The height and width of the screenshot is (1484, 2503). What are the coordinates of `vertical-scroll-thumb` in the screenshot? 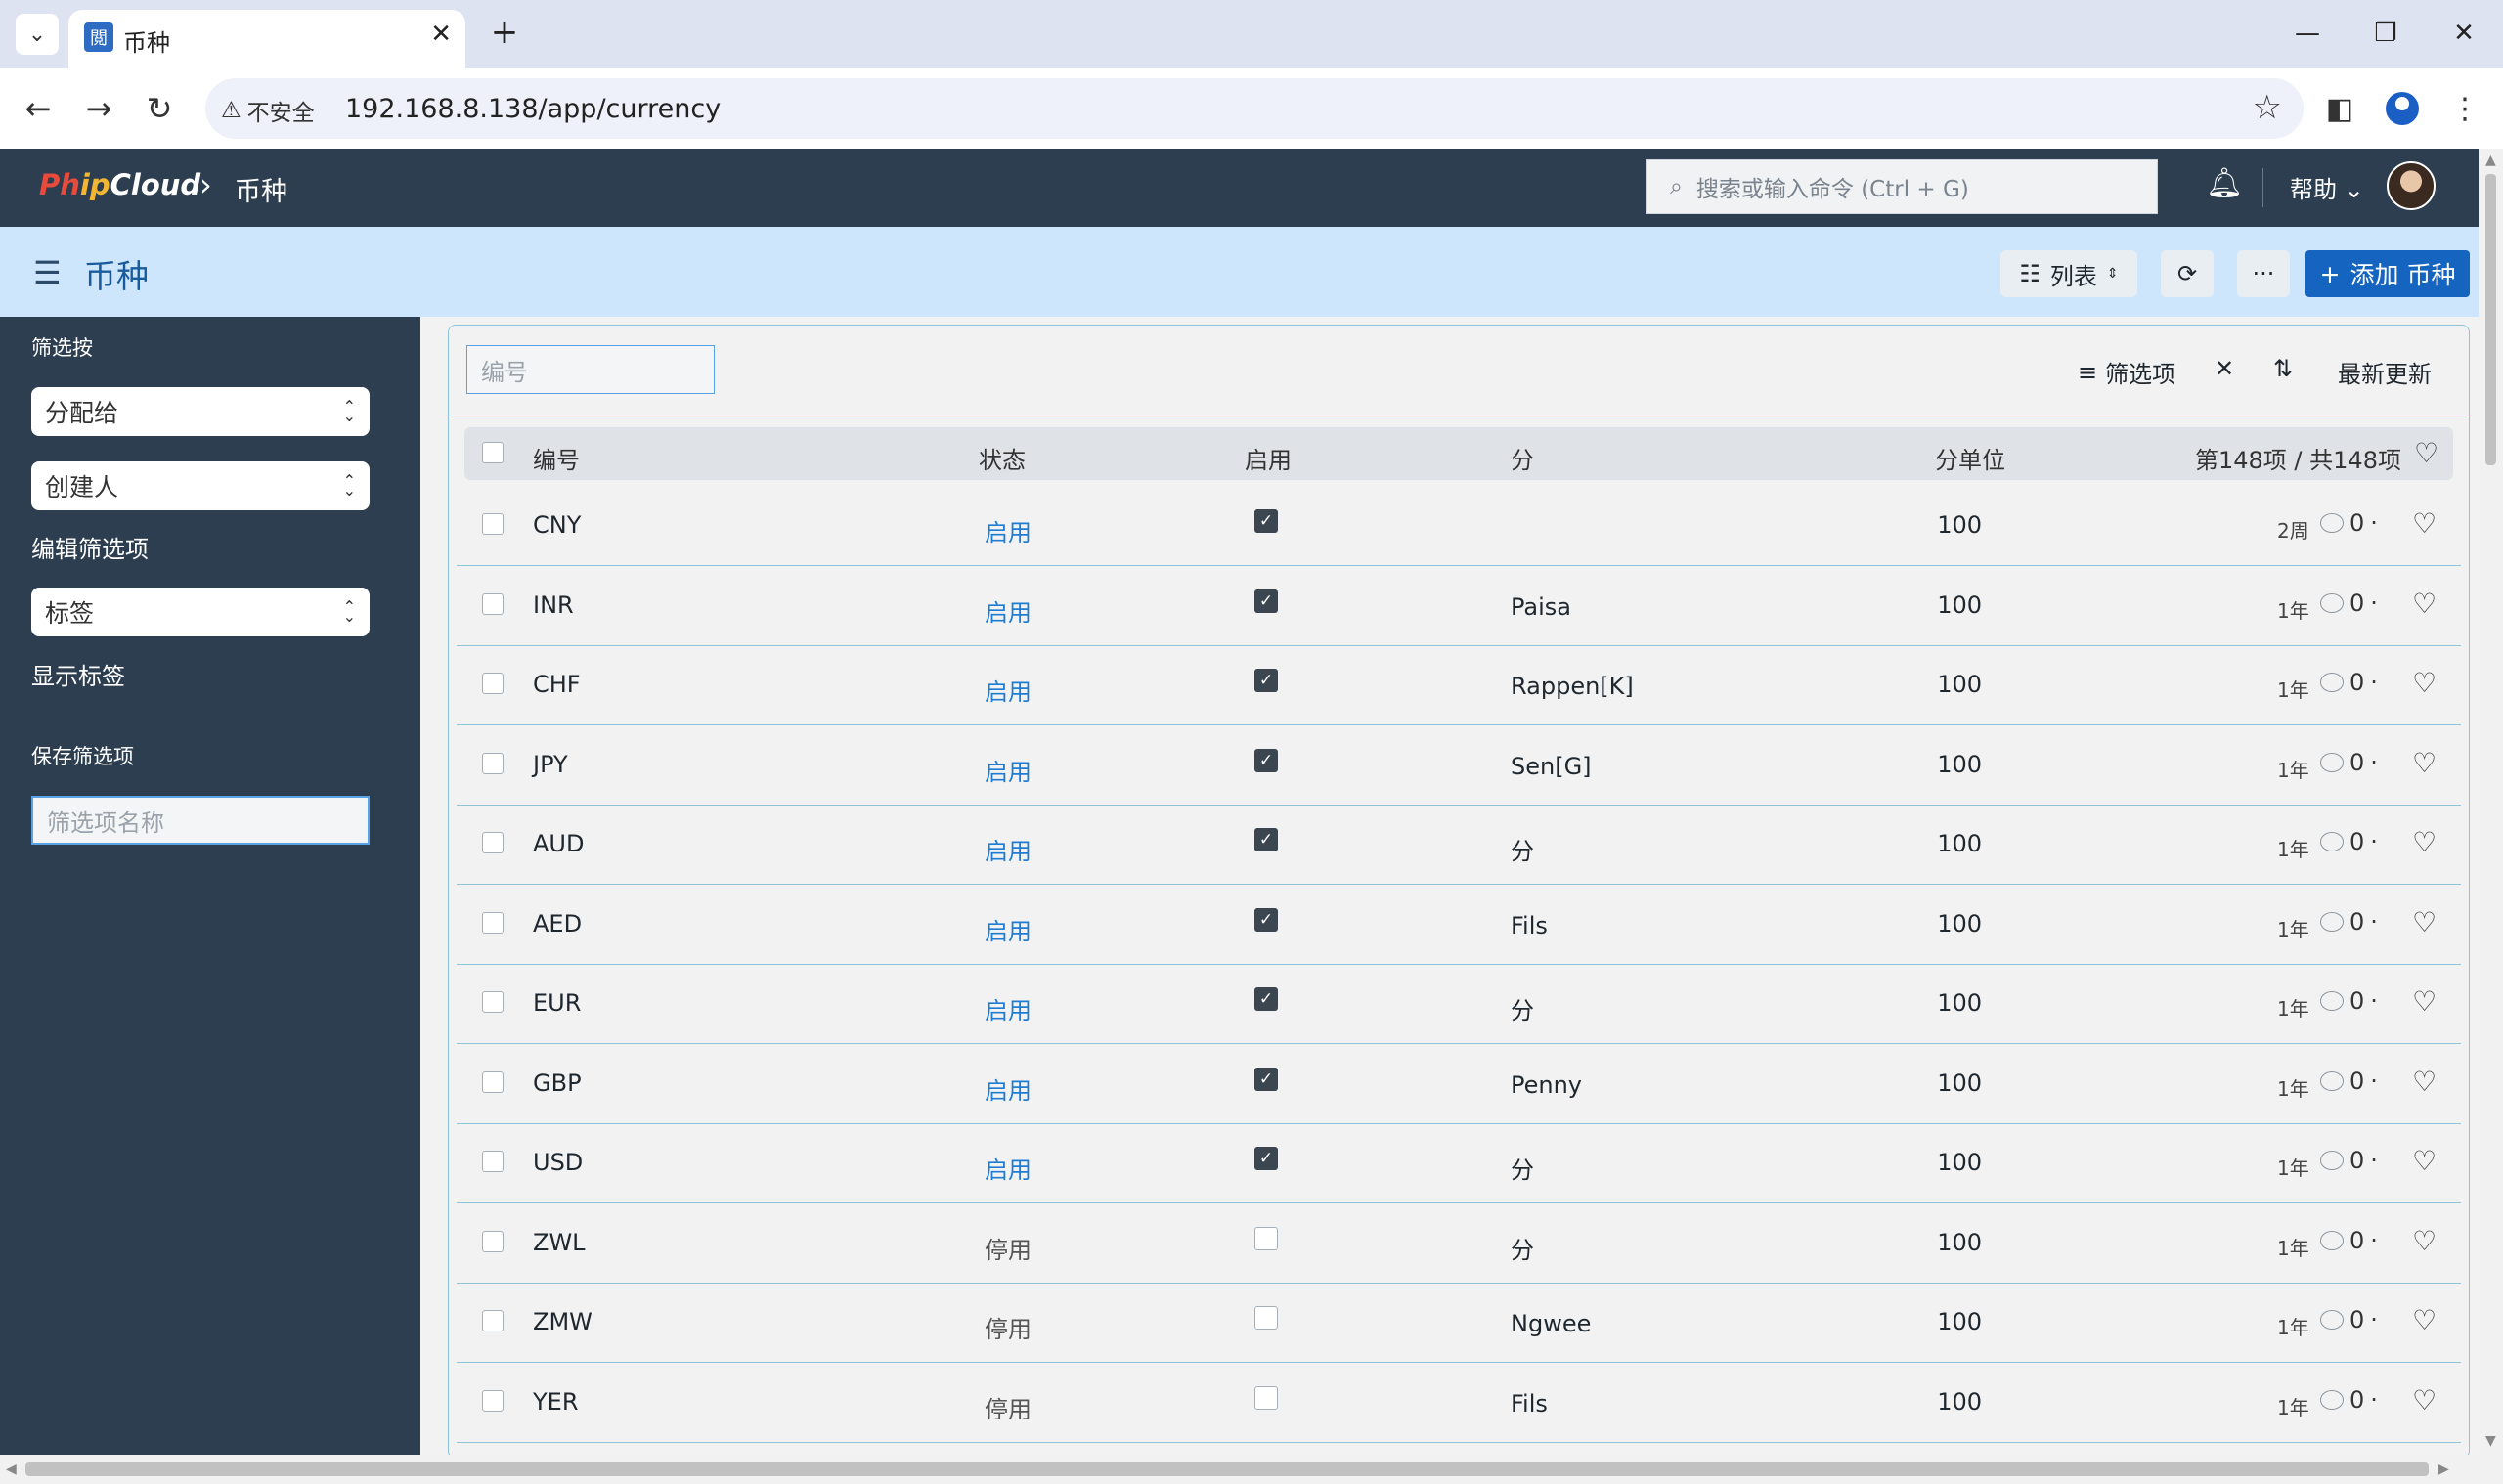 It's located at (2490, 319).